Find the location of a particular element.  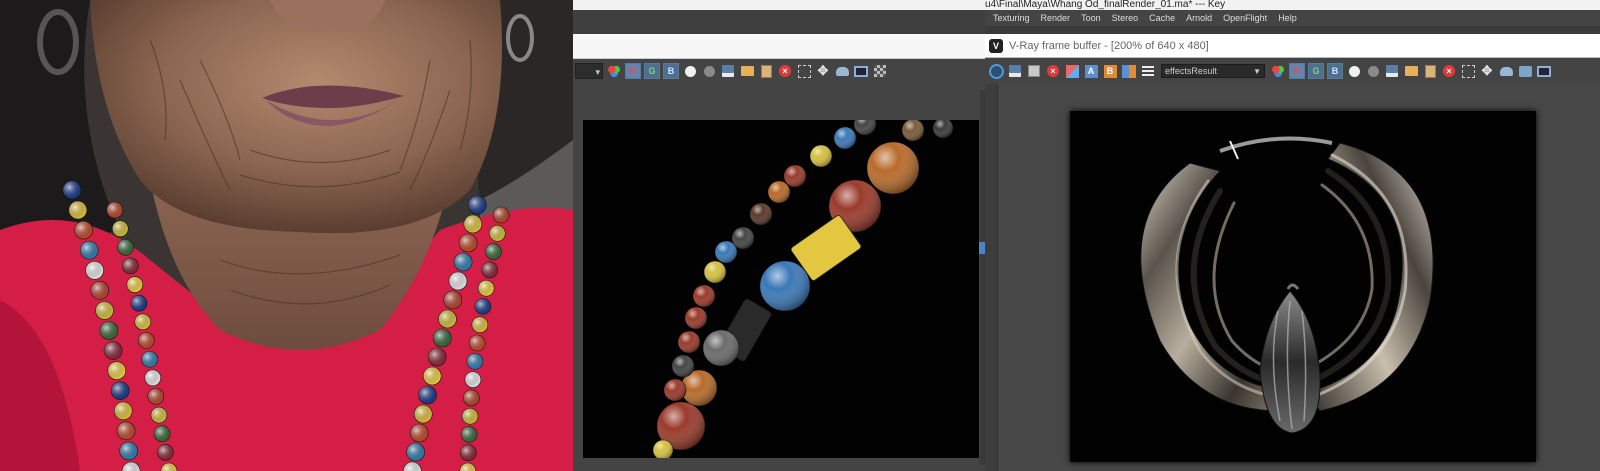

menu-cache: Cache is located at coordinates (1162, 18).